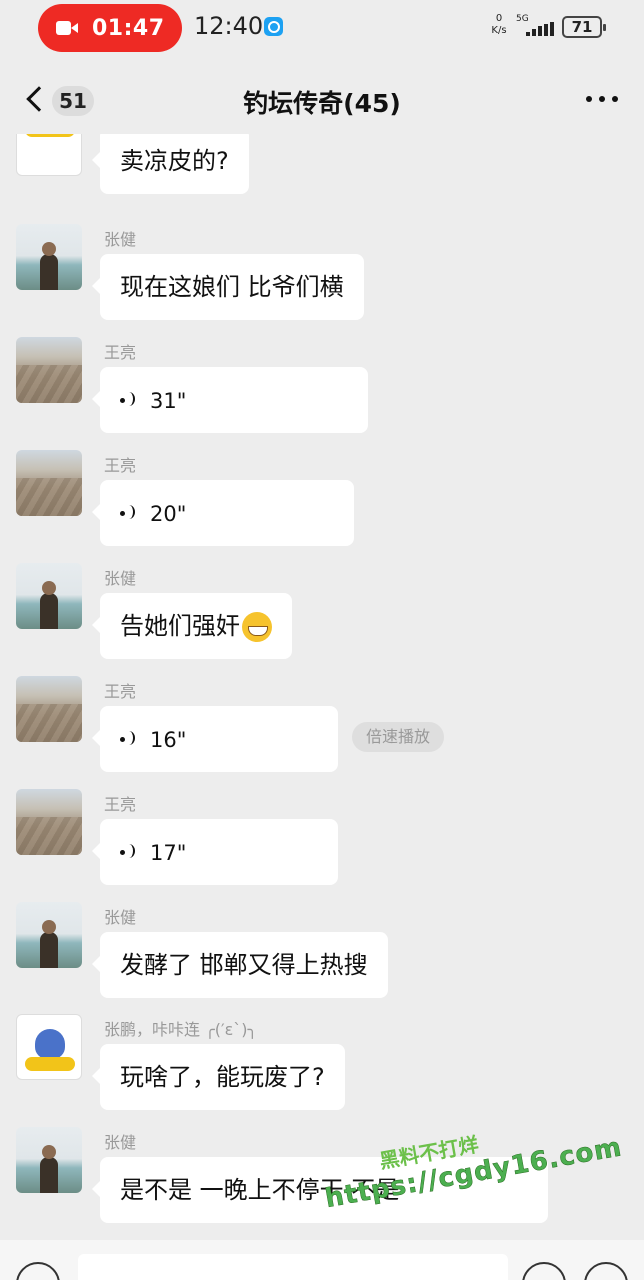  I want to click on playback-speed-button: 倍速播放, so click(398, 737).